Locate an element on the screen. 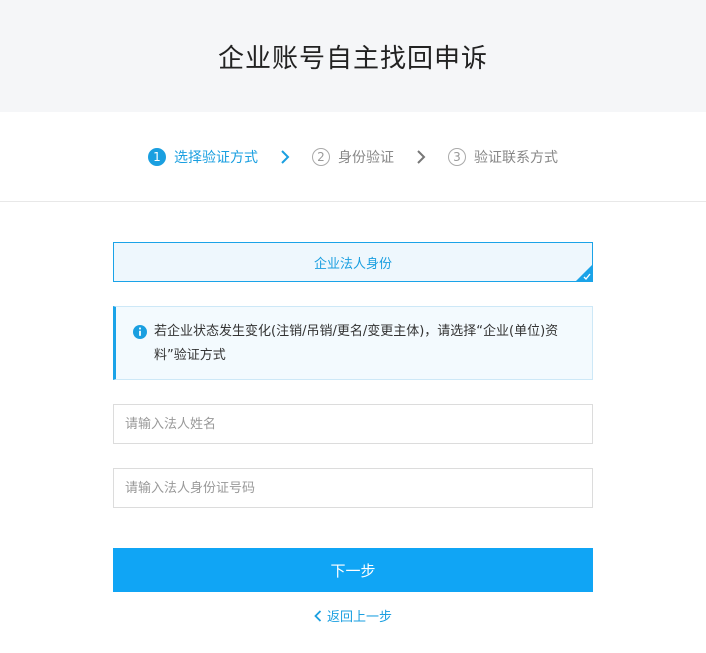 This screenshot has width=706, height=653. legal-name-input is located at coordinates (353, 424).